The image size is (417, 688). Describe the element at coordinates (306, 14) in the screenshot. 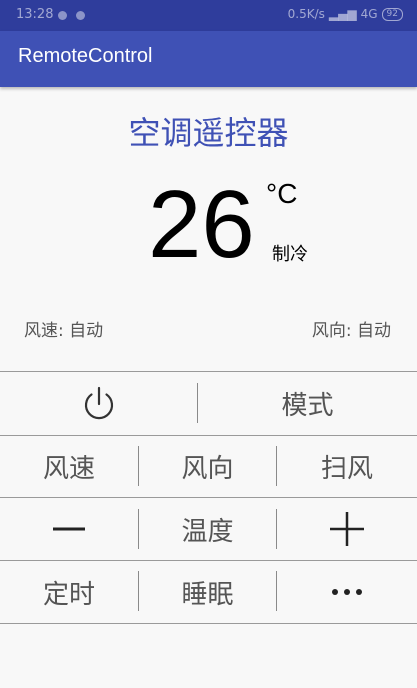

I see `network-speed: 0.5K/s` at that location.